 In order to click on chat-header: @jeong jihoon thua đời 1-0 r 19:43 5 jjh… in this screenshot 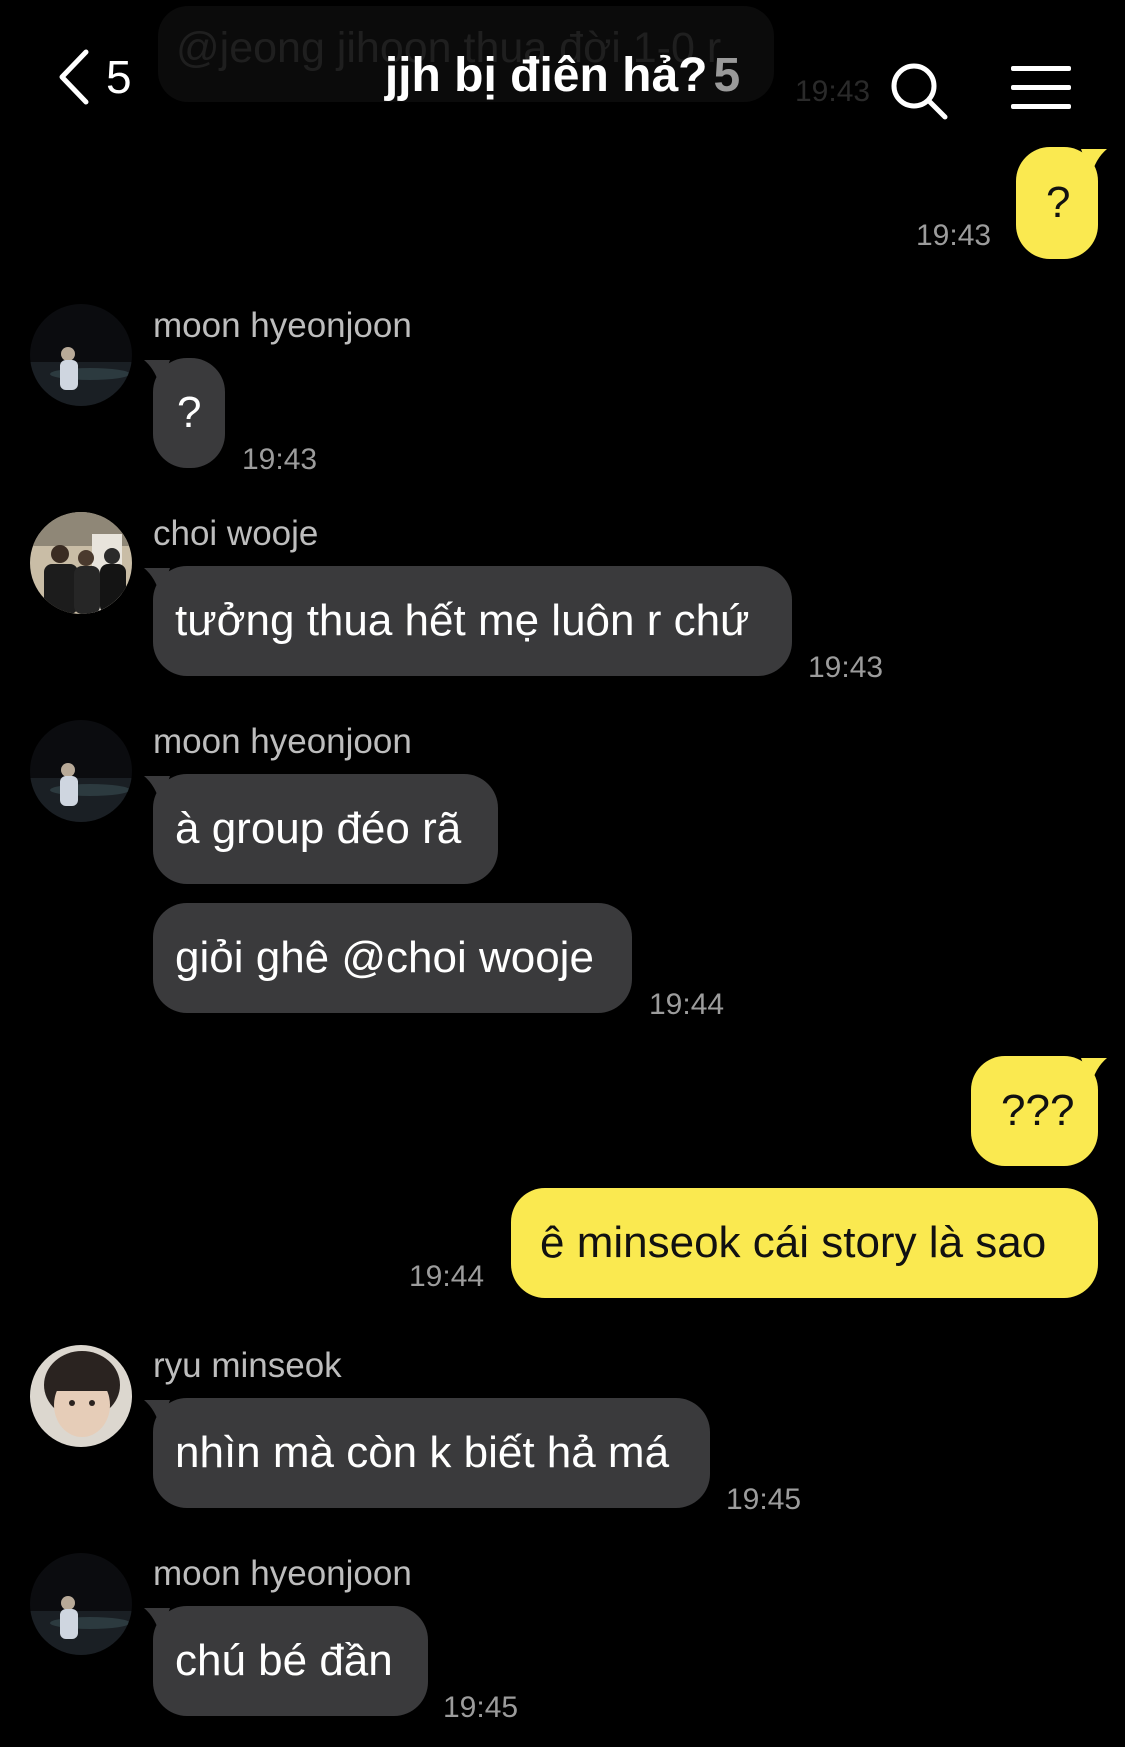, I will do `click(562, 80)`.